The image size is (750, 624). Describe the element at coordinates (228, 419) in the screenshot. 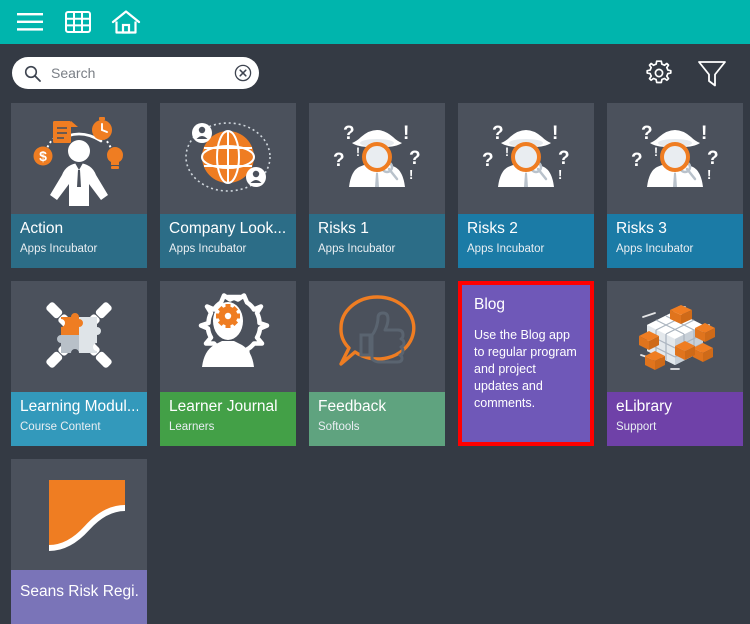

I see `tile-footer: Learner Journal Learners` at that location.